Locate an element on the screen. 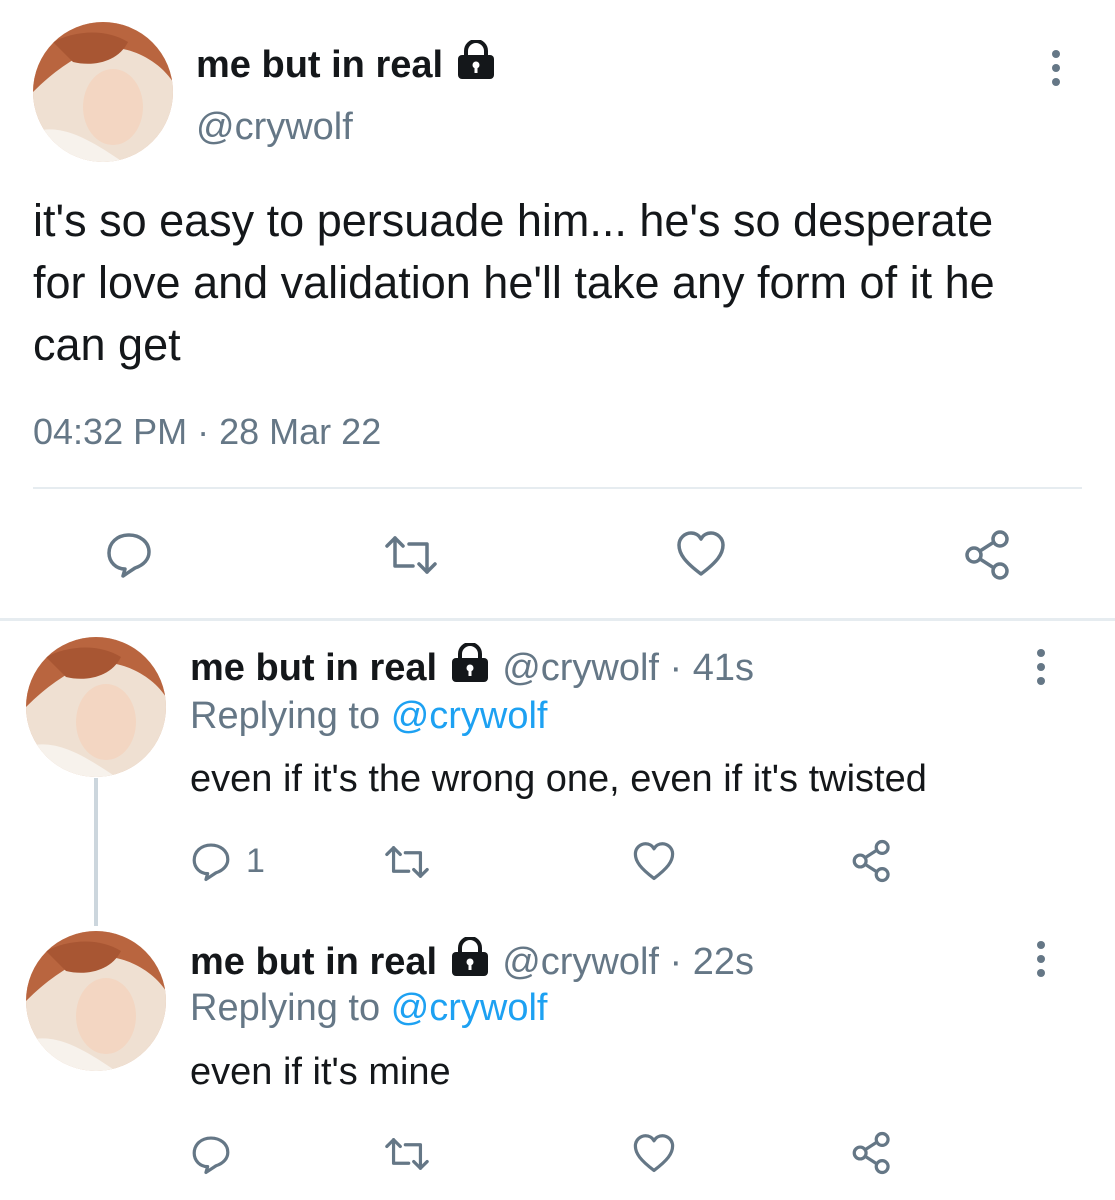 Image resolution: width=1115 pixels, height=1200 pixels. reply-meta: @crywolf · 41s is located at coordinates (628, 668).